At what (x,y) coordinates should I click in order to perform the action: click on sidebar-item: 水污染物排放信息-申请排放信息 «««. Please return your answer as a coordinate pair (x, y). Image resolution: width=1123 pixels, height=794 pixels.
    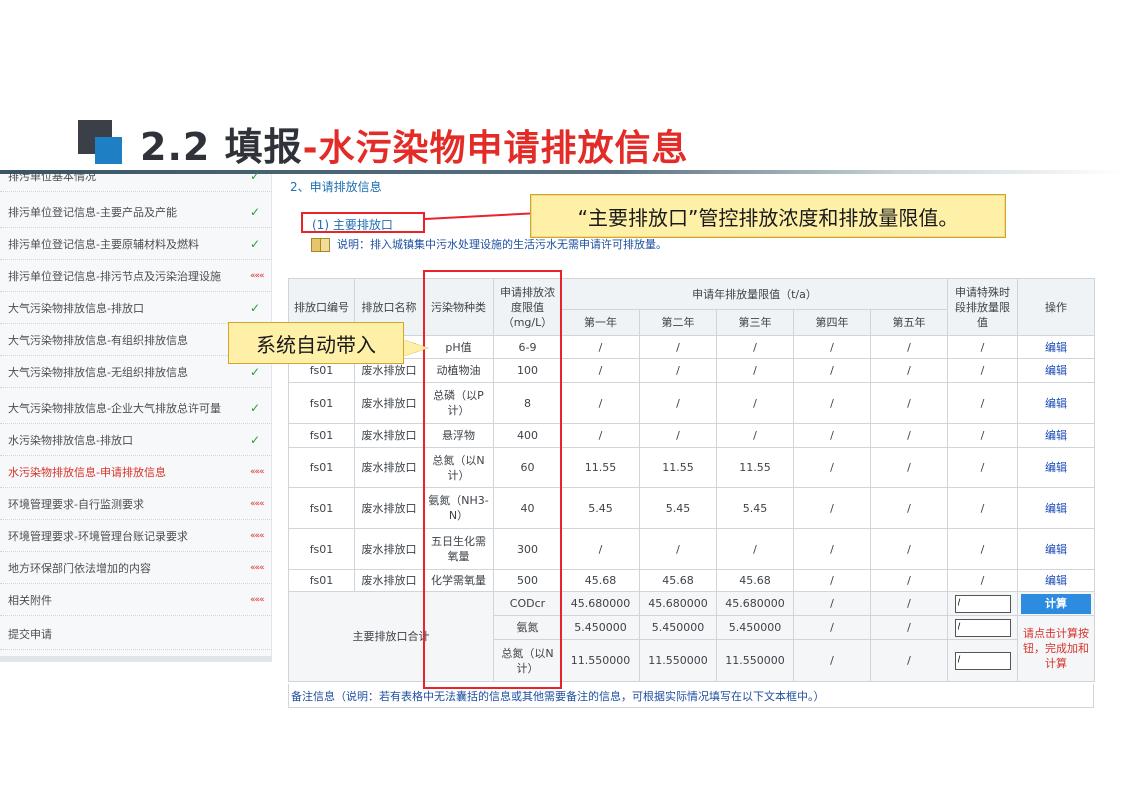
    Looking at the image, I should click on (136, 472).